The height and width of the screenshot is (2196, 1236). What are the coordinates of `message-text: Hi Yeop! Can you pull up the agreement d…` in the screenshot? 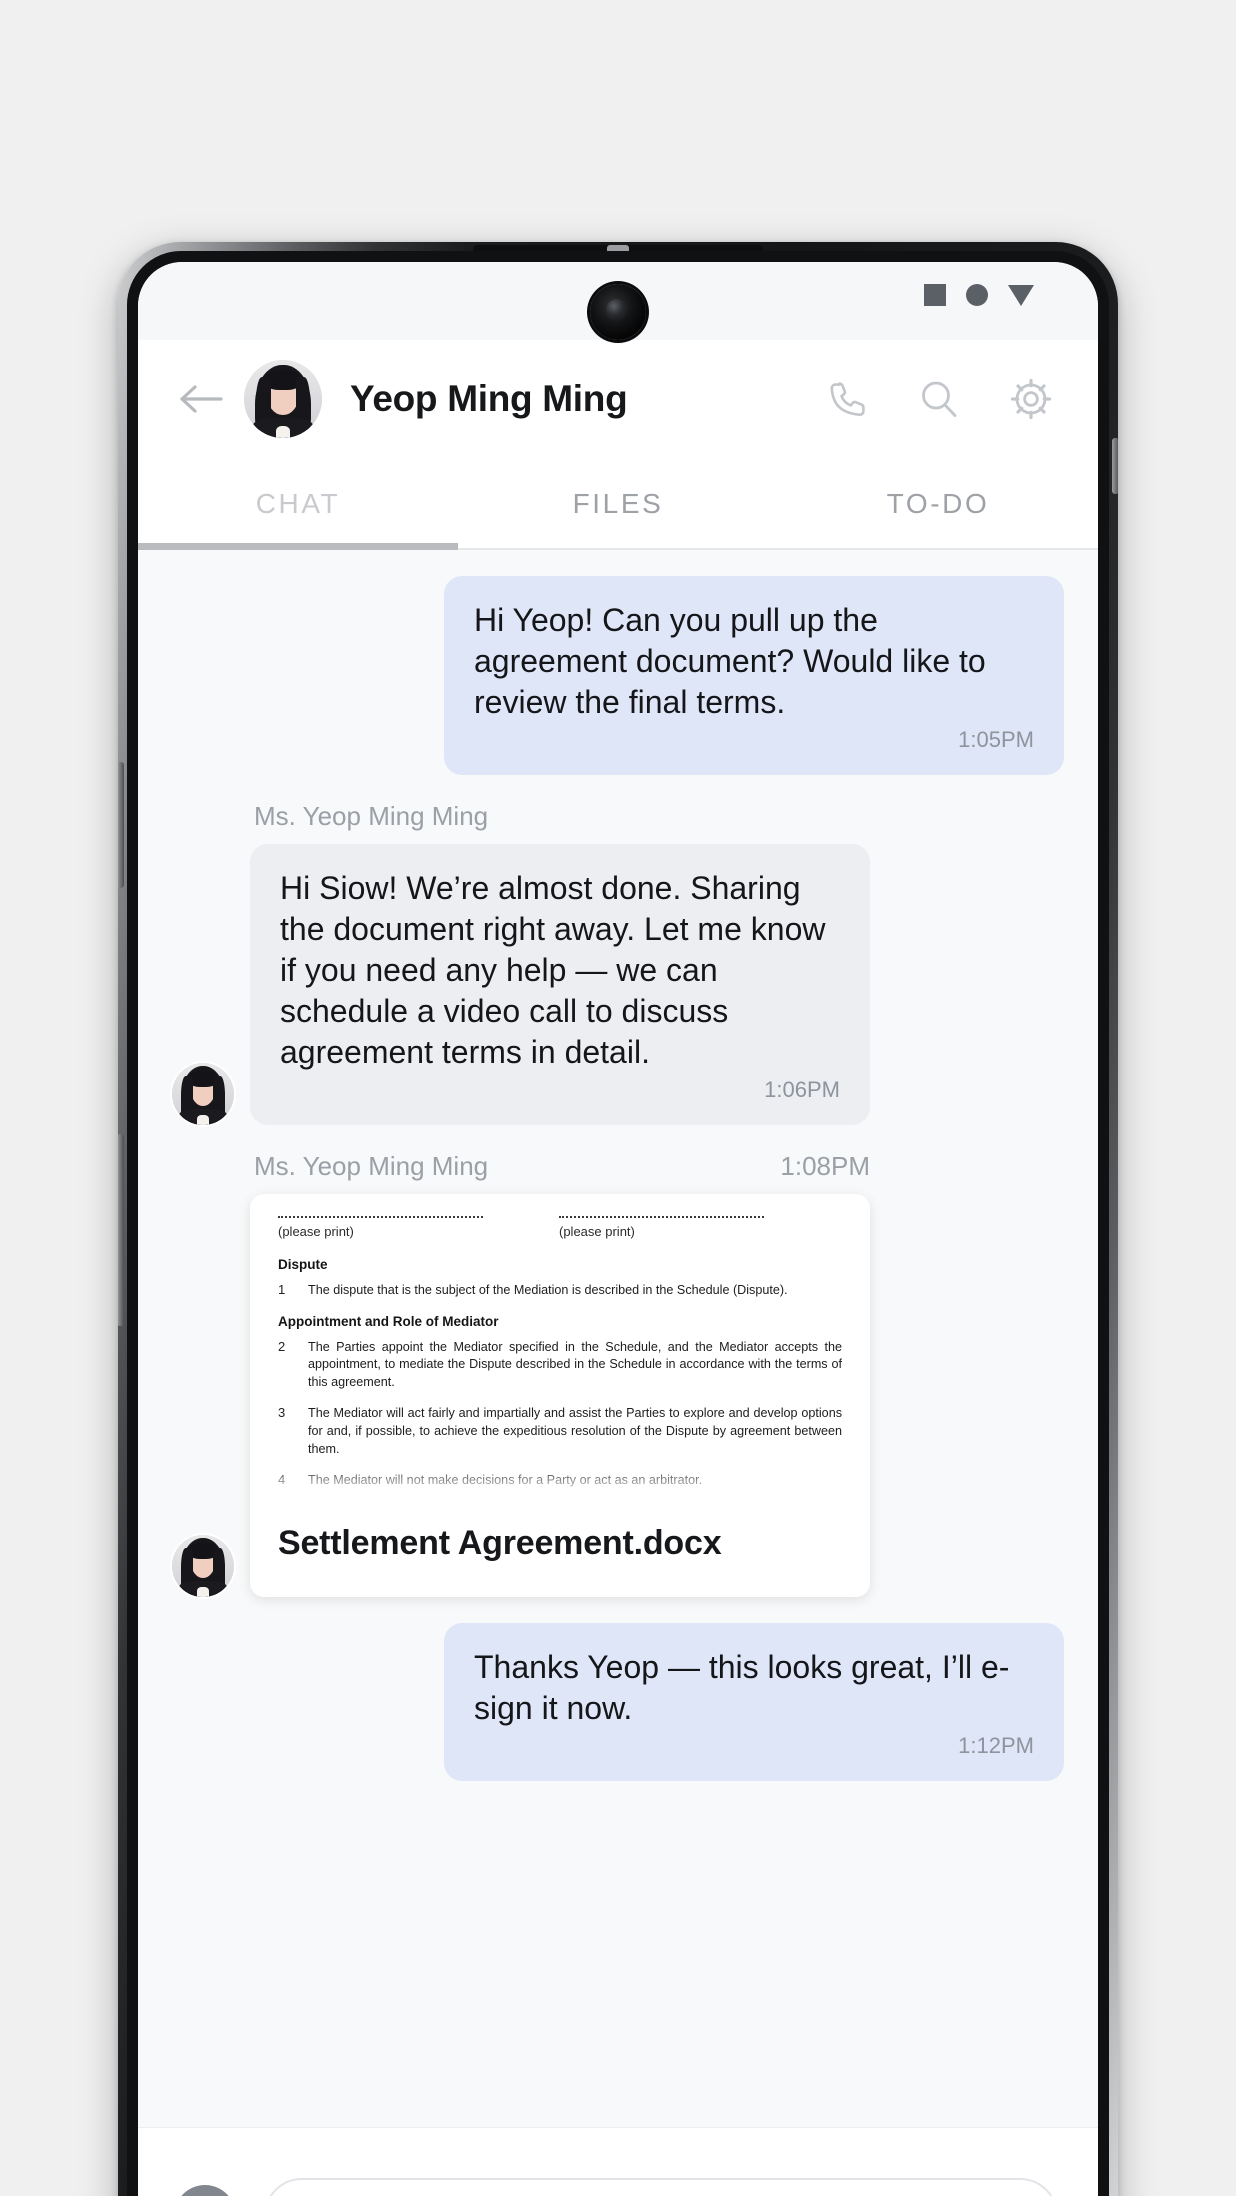 It's located at (730, 661).